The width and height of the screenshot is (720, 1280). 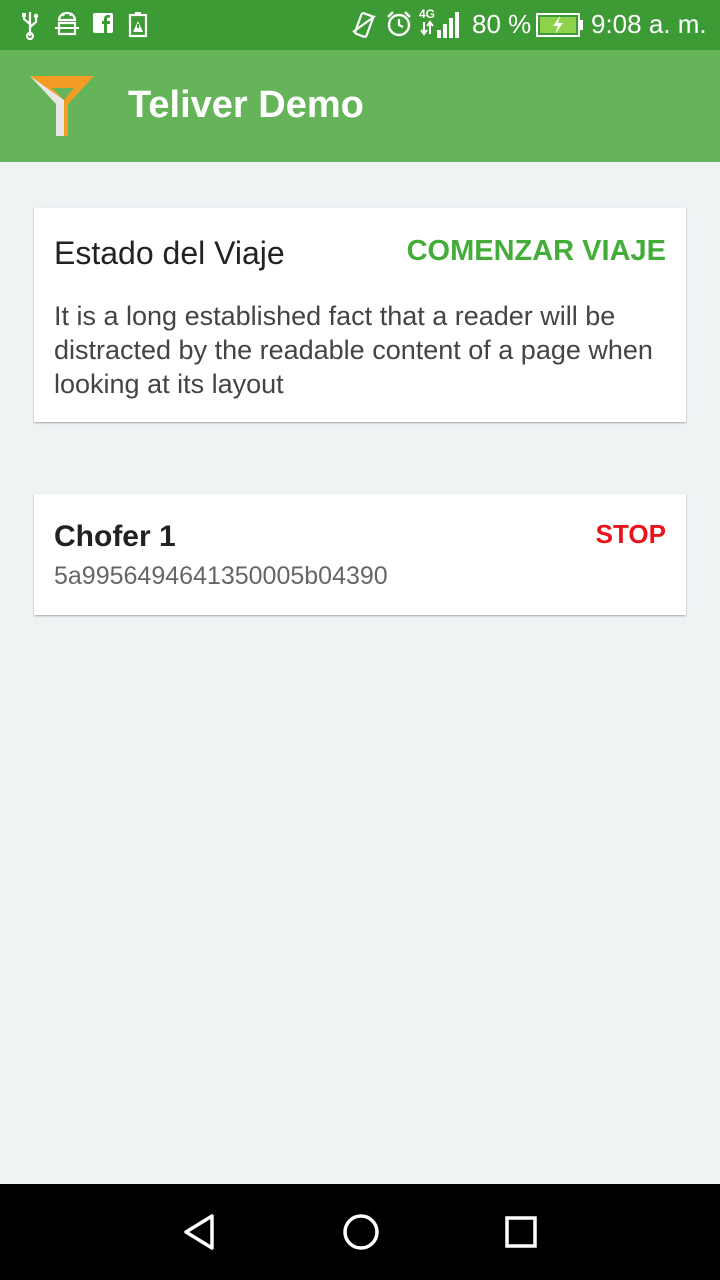 What do you see at coordinates (200, 1232) in the screenshot?
I see `back-icon` at bounding box center [200, 1232].